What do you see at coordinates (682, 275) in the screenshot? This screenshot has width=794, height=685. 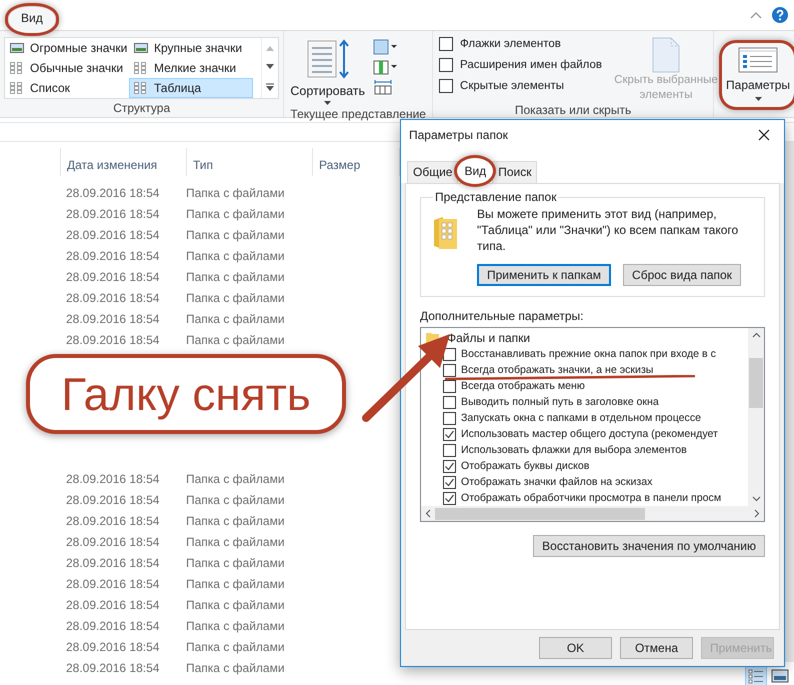 I see `dialog-button: Сброс вида папок` at bounding box center [682, 275].